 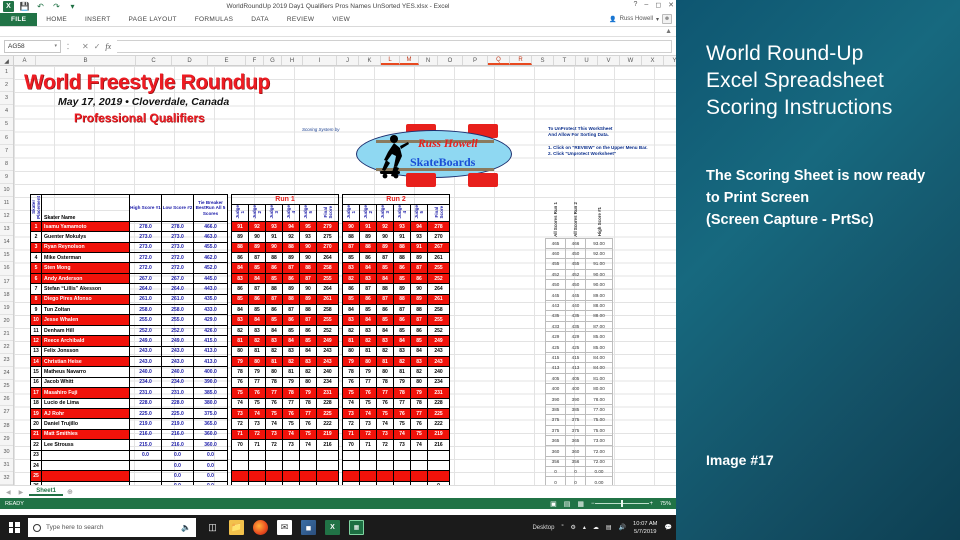 I want to click on cell-high-score: 278.0, so click(x=145, y=226).